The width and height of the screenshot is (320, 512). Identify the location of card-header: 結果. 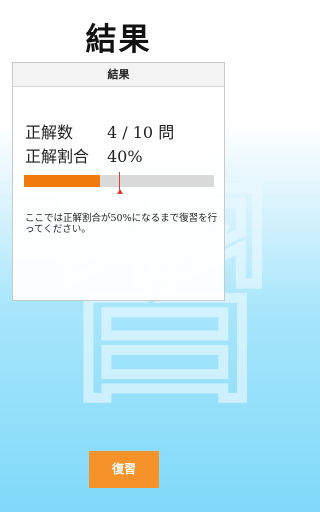
(118, 75).